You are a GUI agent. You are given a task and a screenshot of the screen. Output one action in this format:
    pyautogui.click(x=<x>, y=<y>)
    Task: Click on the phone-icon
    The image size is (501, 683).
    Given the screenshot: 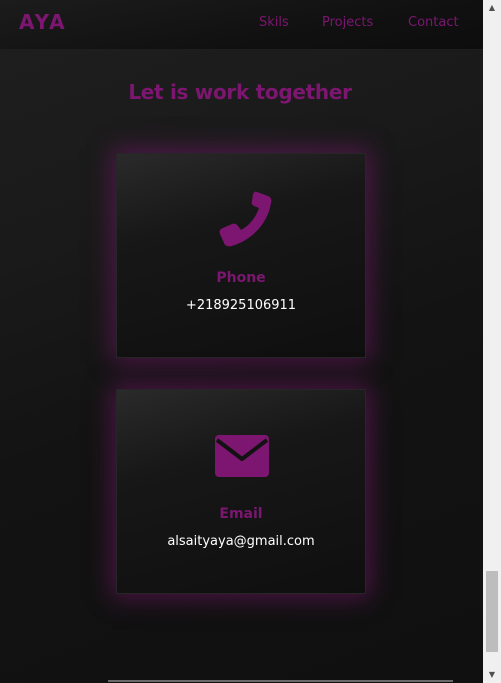 What is the action you would take?
    pyautogui.click(x=245, y=219)
    